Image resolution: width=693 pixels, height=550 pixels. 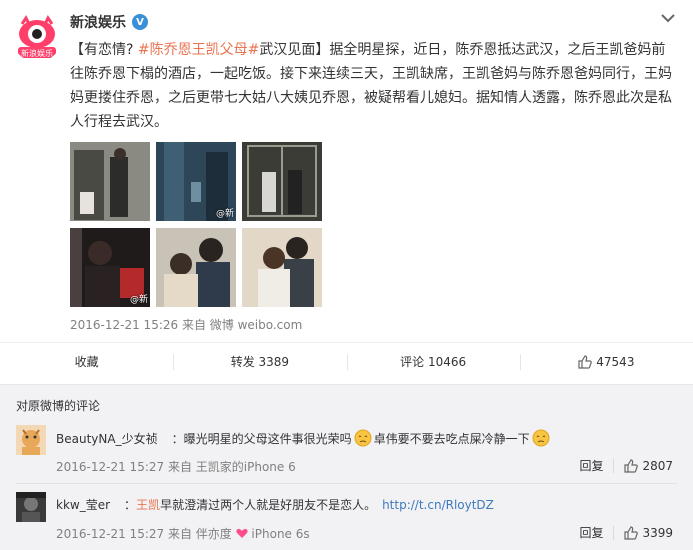 What do you see at coordinates (668, 19) in the screenshot?
I see `chevron-down-icon` at bounding box center [668, 19].